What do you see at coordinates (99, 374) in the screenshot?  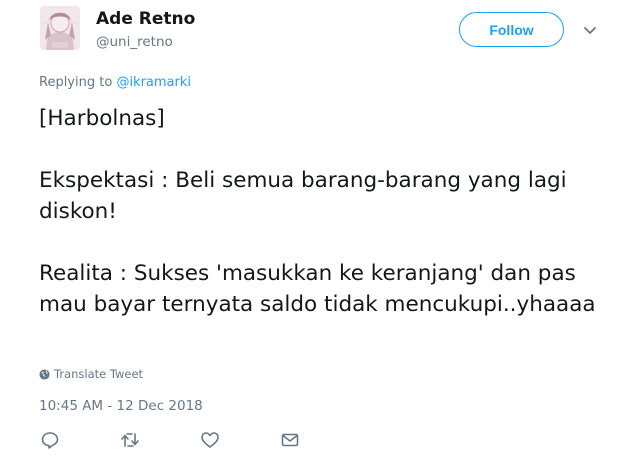 I see `translate-tweet-label: Translate Tweet` at bounding box center [99, 374].